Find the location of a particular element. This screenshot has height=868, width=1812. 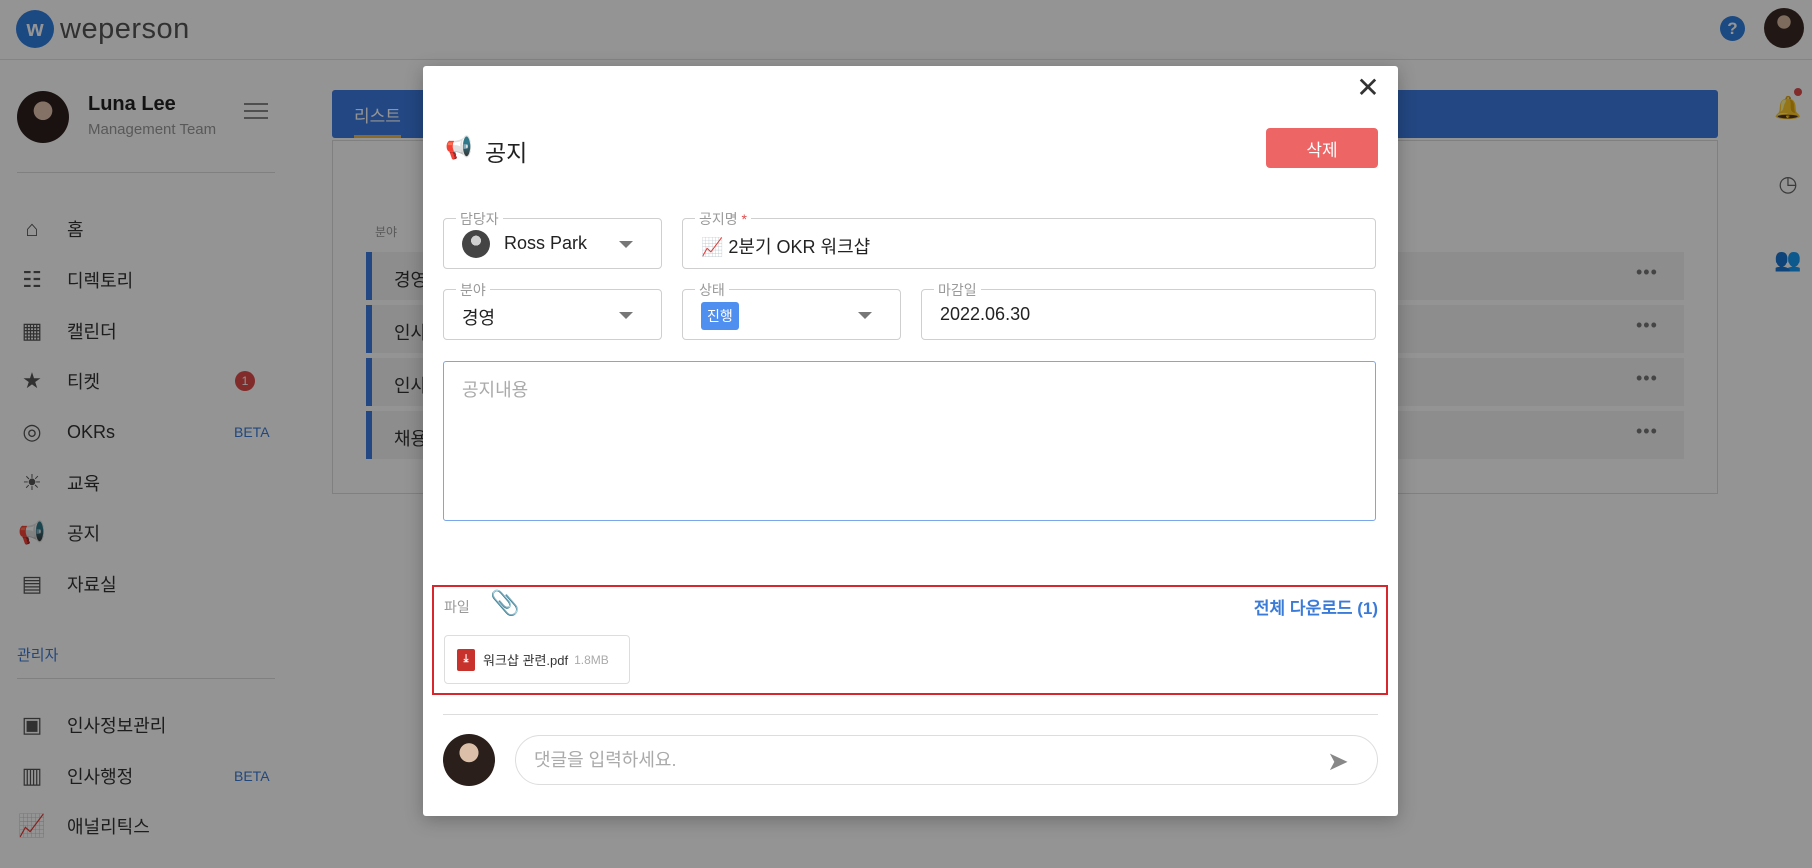

file-attachment: ⤓ 워크샵 관련.pdf 1.8MB is located at coordinates (537, 659).